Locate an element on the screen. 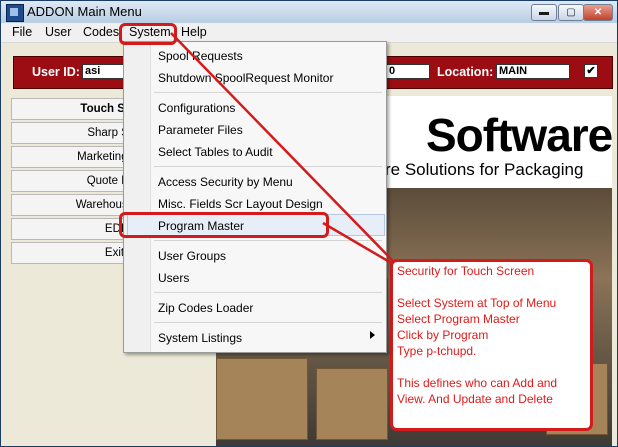  menu-item-access-security: Access Security by Menu is located at coordinates (225, 182).